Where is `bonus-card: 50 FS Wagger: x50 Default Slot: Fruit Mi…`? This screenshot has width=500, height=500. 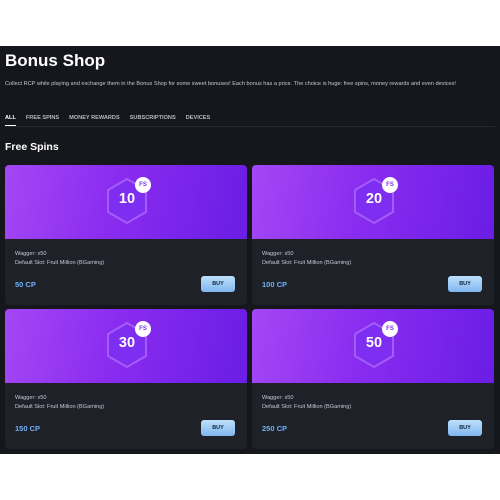
bonus-card: 50 FS Wagger: x50 Default Slot: Fruit Mi… is located at coordinates (373, 379).